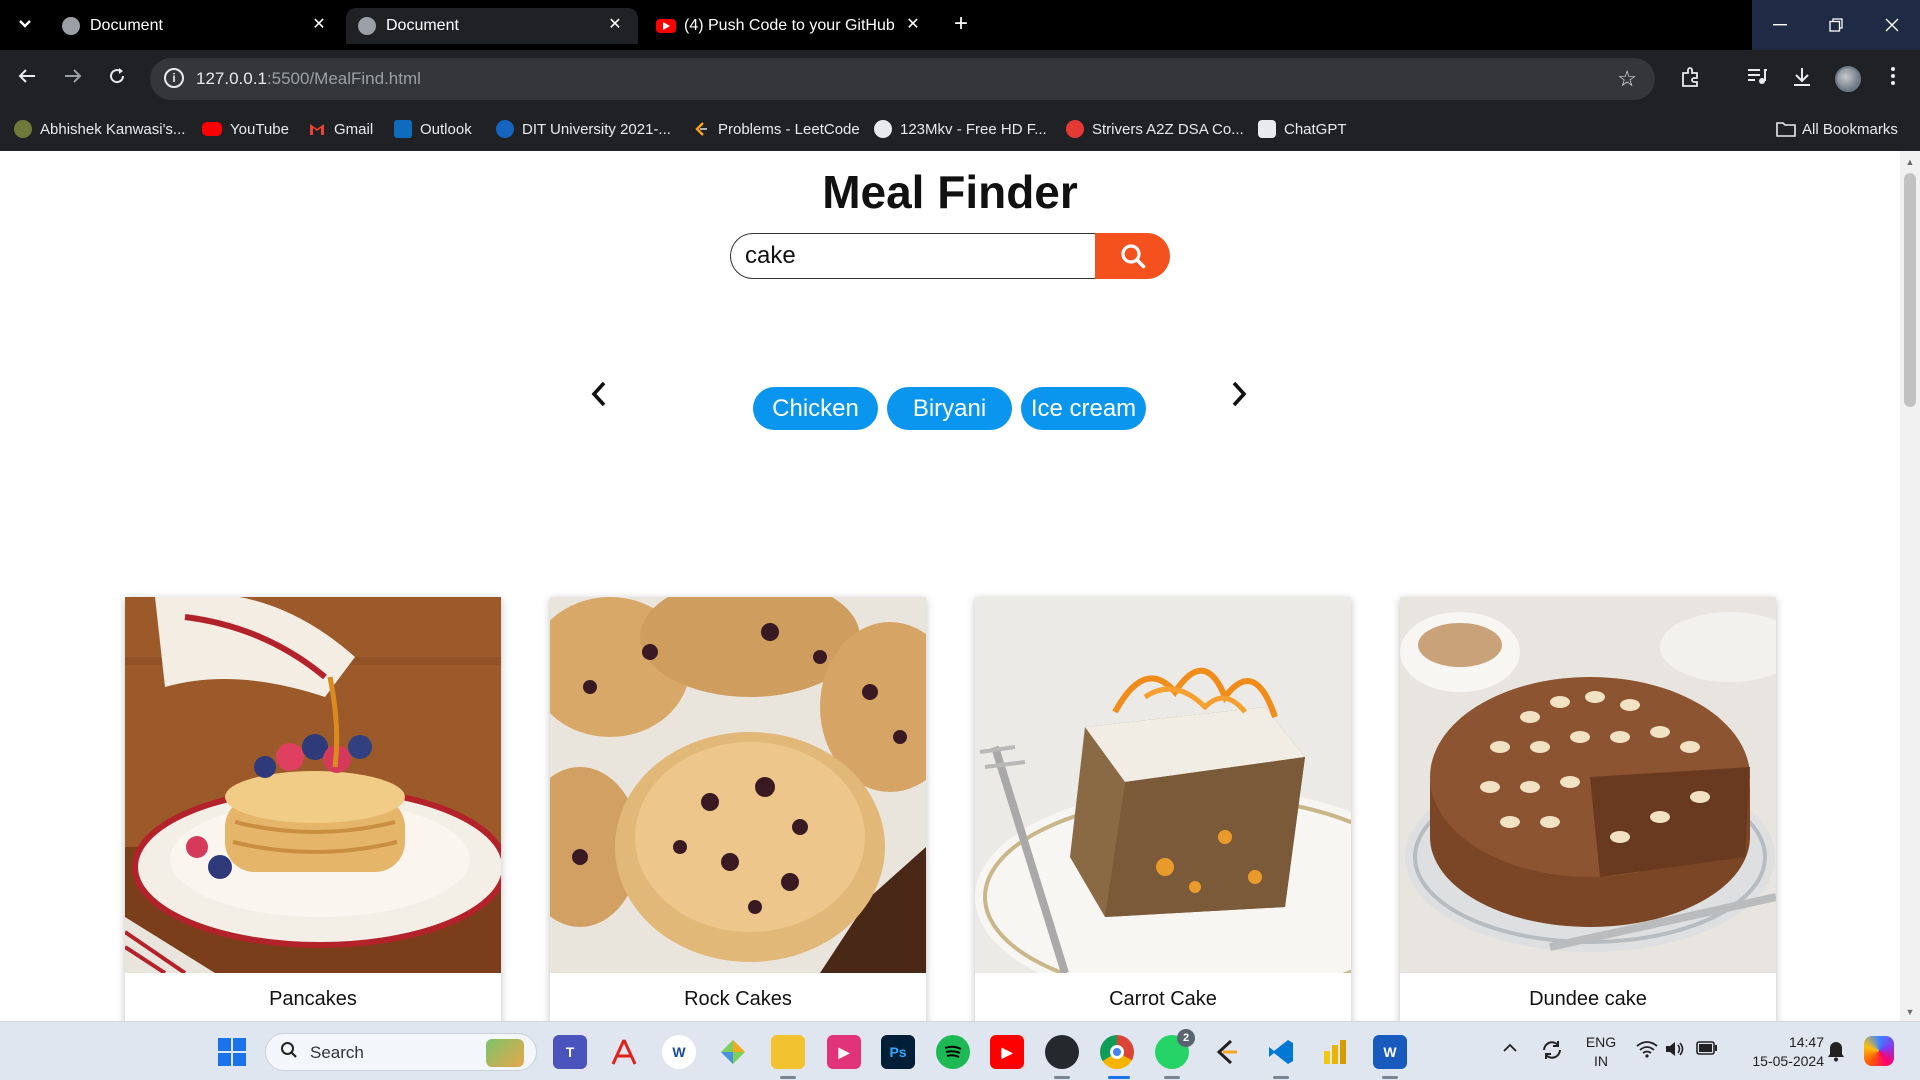  I want to click on scrollbar-thumb, so click(1910, 290).